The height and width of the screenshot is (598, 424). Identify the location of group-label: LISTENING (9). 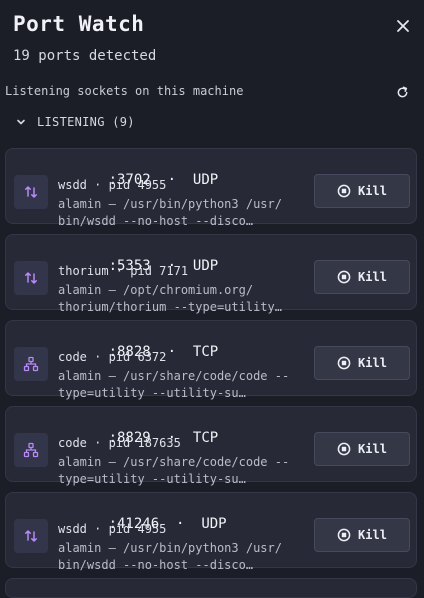
(86, 122).